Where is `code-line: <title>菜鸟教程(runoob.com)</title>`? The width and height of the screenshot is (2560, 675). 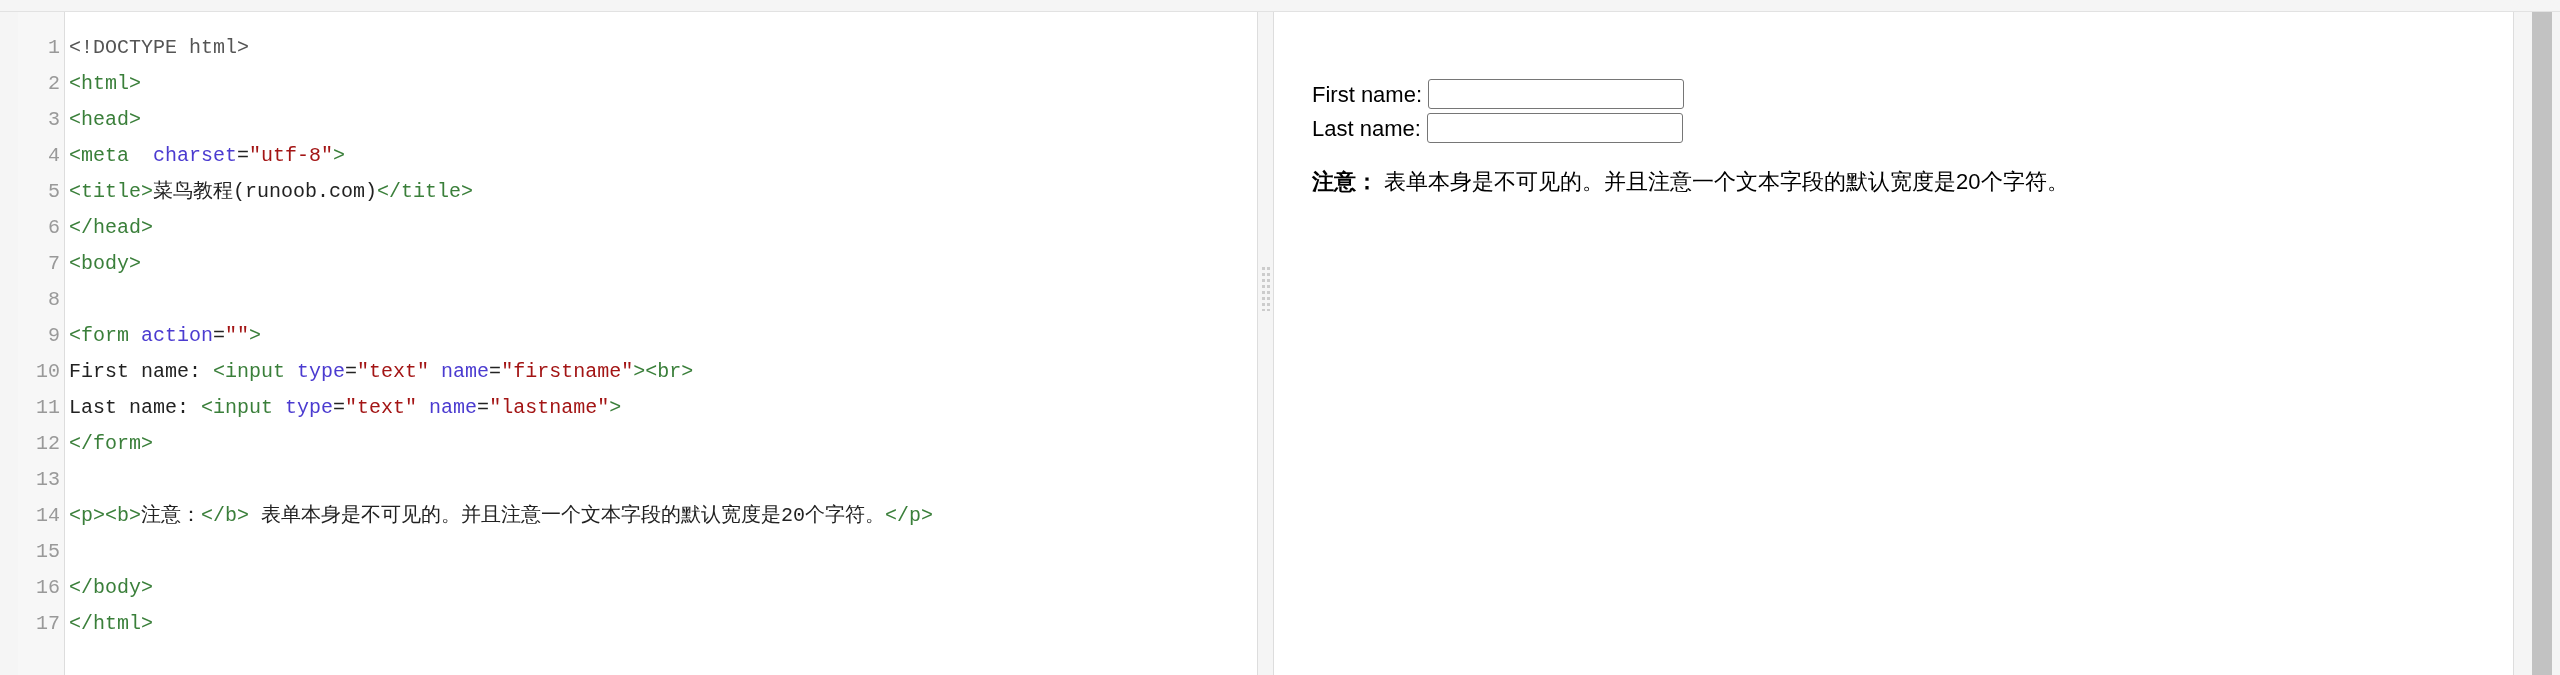 code-line: <title>菜鸟教程(runoob.com)</title> is located at coordinates (271, 192).